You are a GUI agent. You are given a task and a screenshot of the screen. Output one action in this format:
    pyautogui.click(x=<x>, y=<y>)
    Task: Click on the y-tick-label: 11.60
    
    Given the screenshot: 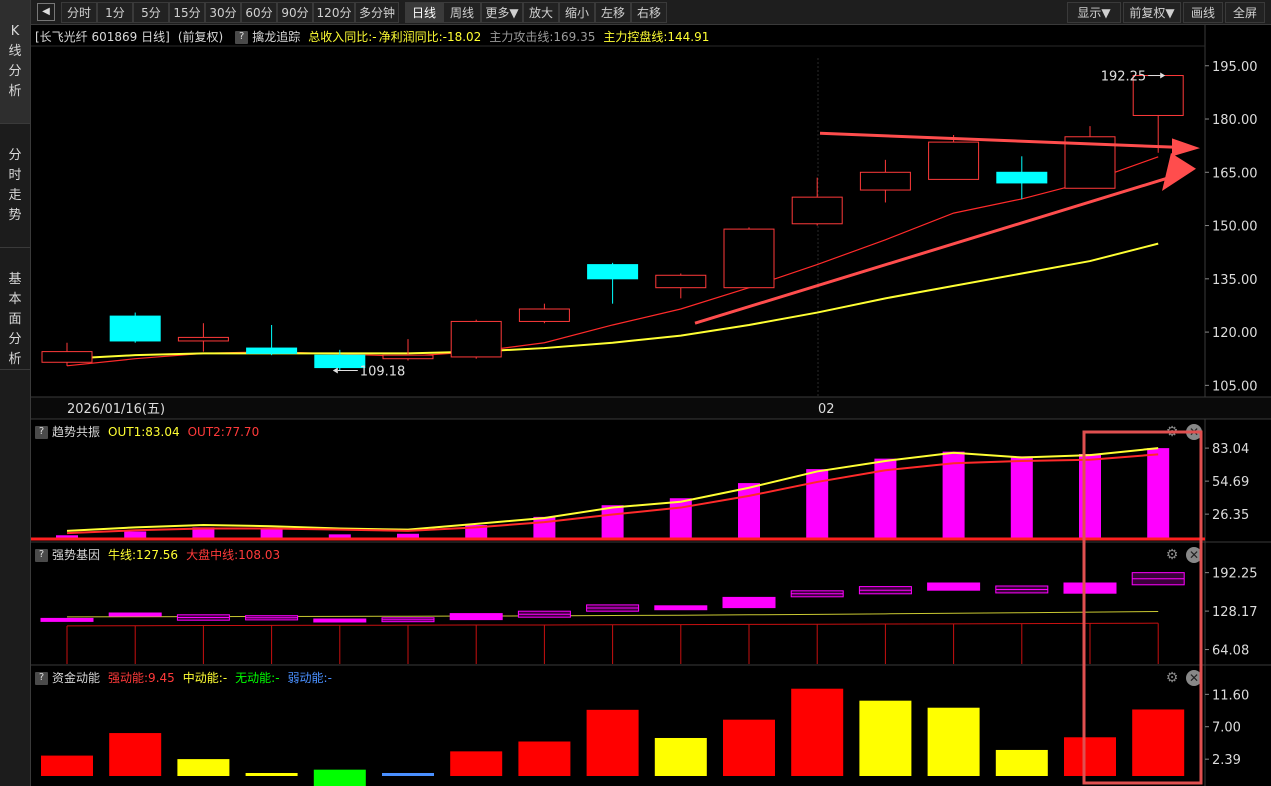 What is the action you would take?
    pyautogui.click(x=1230, y=695)
    